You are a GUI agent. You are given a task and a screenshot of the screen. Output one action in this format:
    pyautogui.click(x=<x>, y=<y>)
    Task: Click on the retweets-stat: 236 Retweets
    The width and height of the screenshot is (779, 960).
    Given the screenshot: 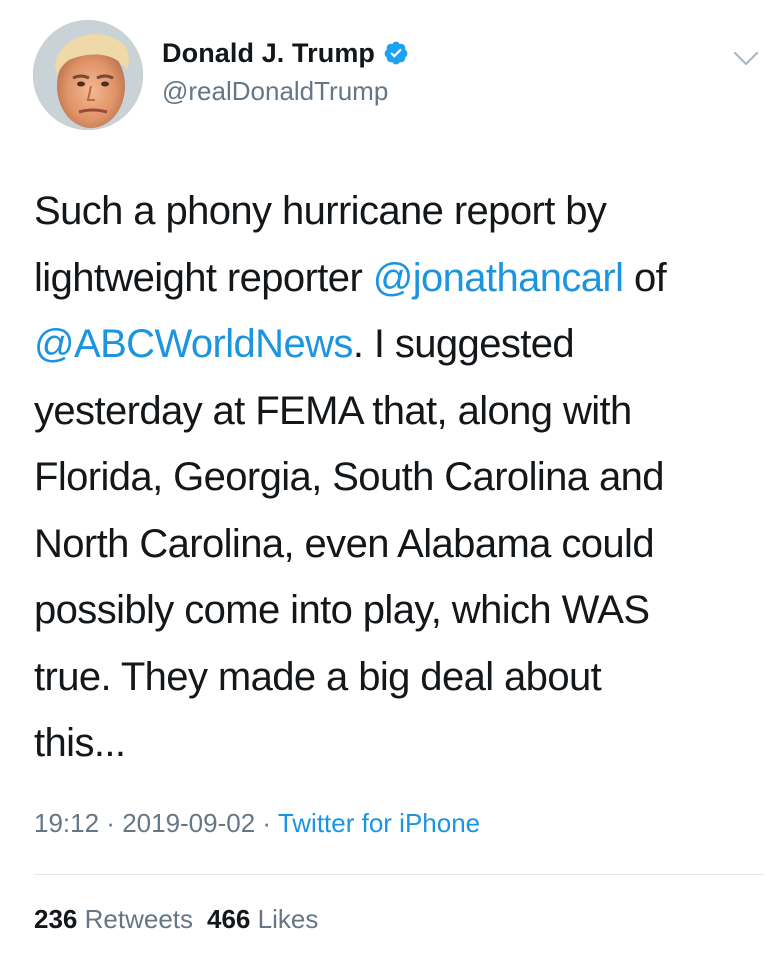 What is the action you would take?
    pyautogui.click(x=113, y=919)
    